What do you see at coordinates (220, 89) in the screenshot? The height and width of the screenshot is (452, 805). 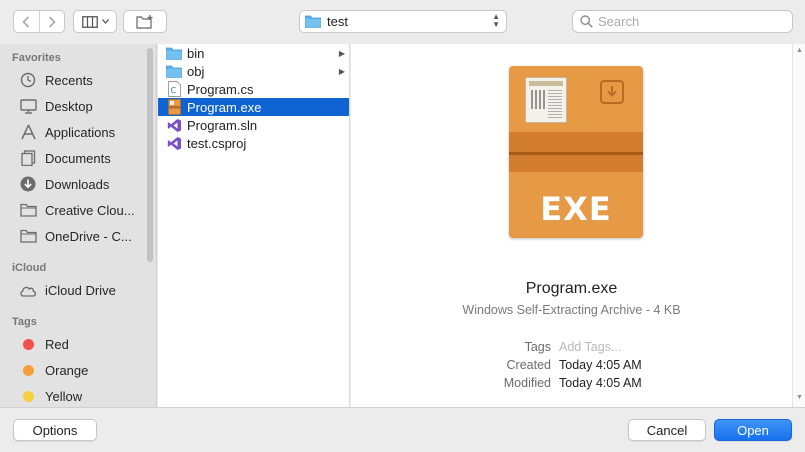 I see `file-name: Program.cs` at bounding box center [220, 89].